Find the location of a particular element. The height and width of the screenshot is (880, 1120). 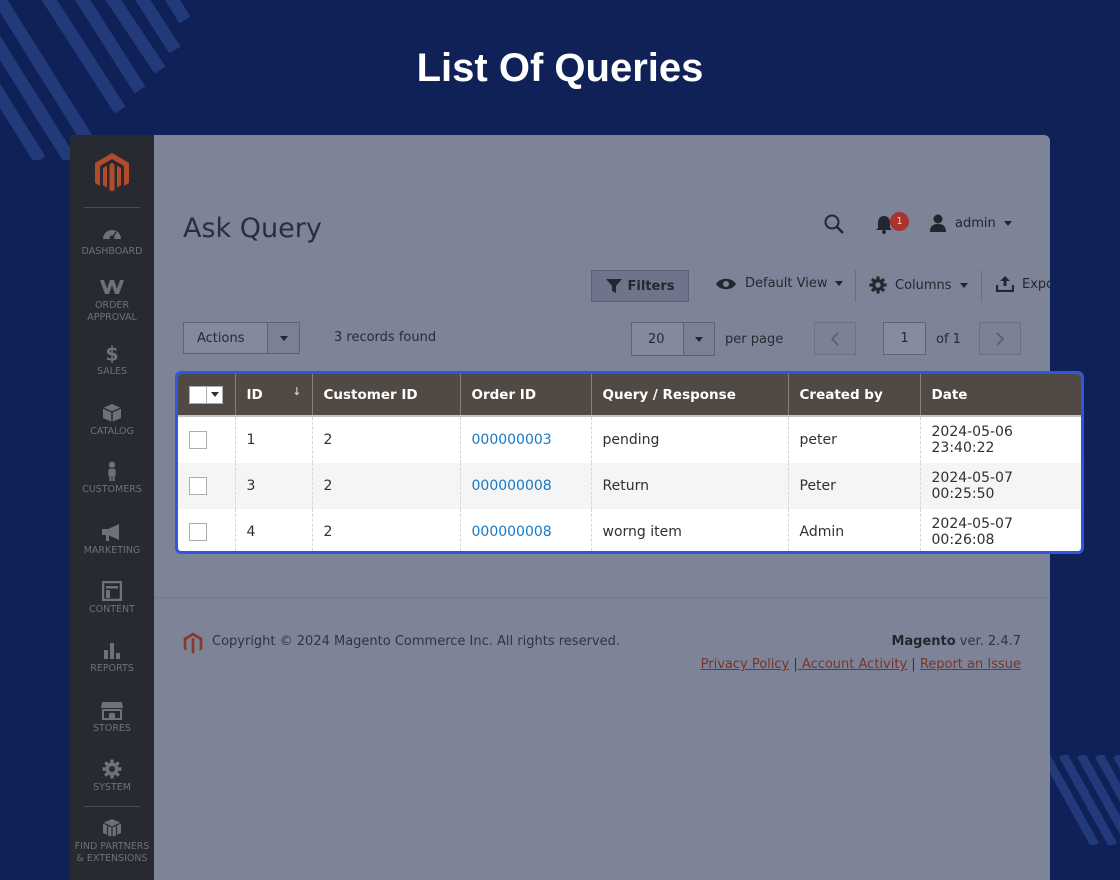

column-header-customer-id: Customer ID is located at coordinates (386, 395).